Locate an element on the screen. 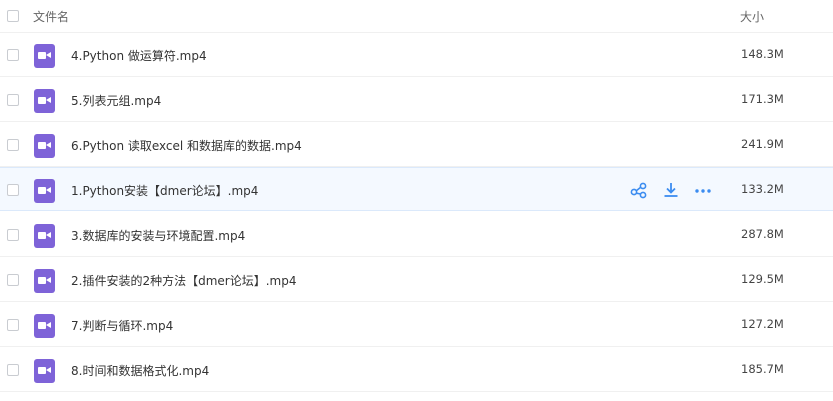 The height and width of the screenshot is (401, 833). file-row: 2.插件安装的2种方法【dmer论坛】.mp4 129.5M is located at coordinates (416, 280).